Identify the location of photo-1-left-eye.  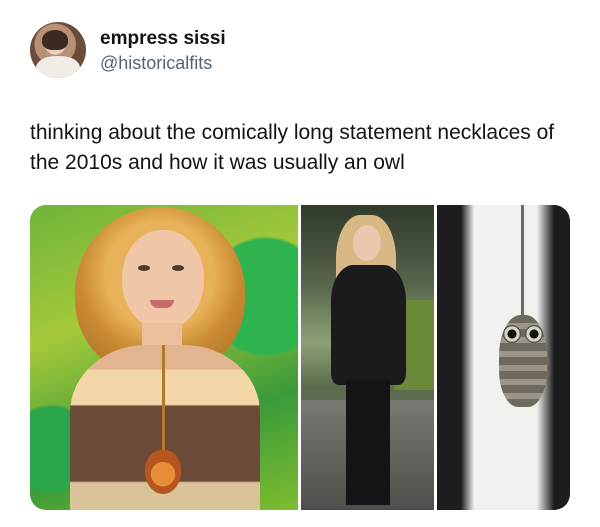
(144, 268).